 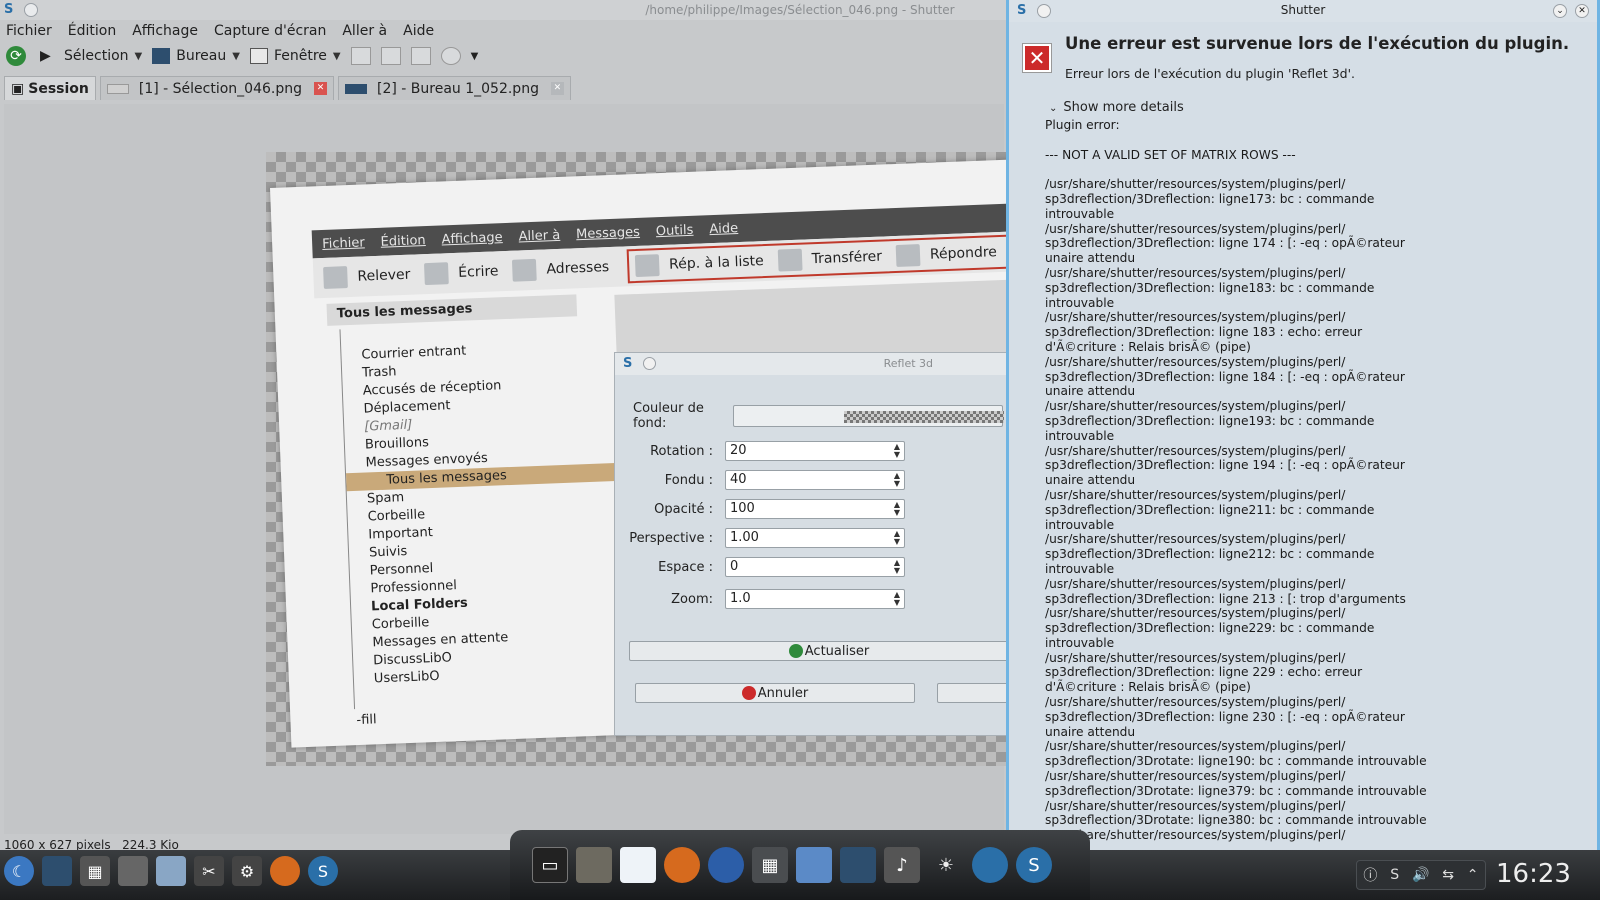 What do you see at coordinates (674, 230) in the screenshot?
I see `thumb-menu-item: Outils` at bounding box center [674, 230].